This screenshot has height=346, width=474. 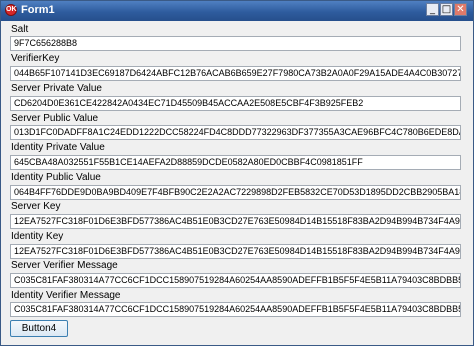 I want to click on window-title: Form1, so click(x=38, y=10).